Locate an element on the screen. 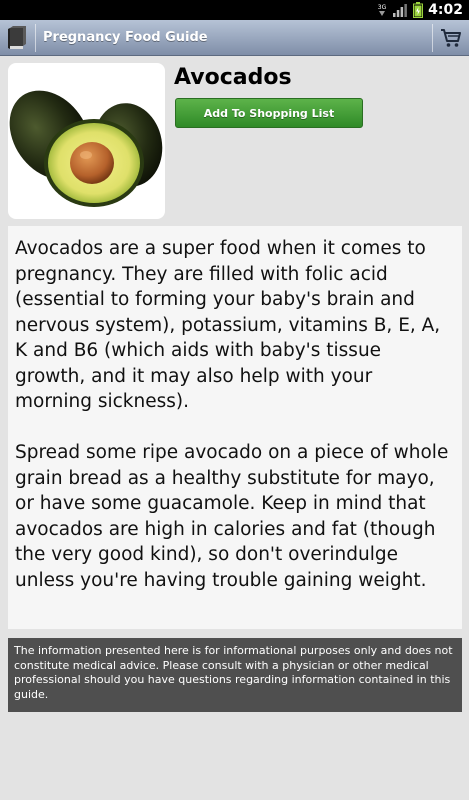 The height and width of the screenshot is (800, 469). shopping-cart-button is located at coordinates (451, 38).